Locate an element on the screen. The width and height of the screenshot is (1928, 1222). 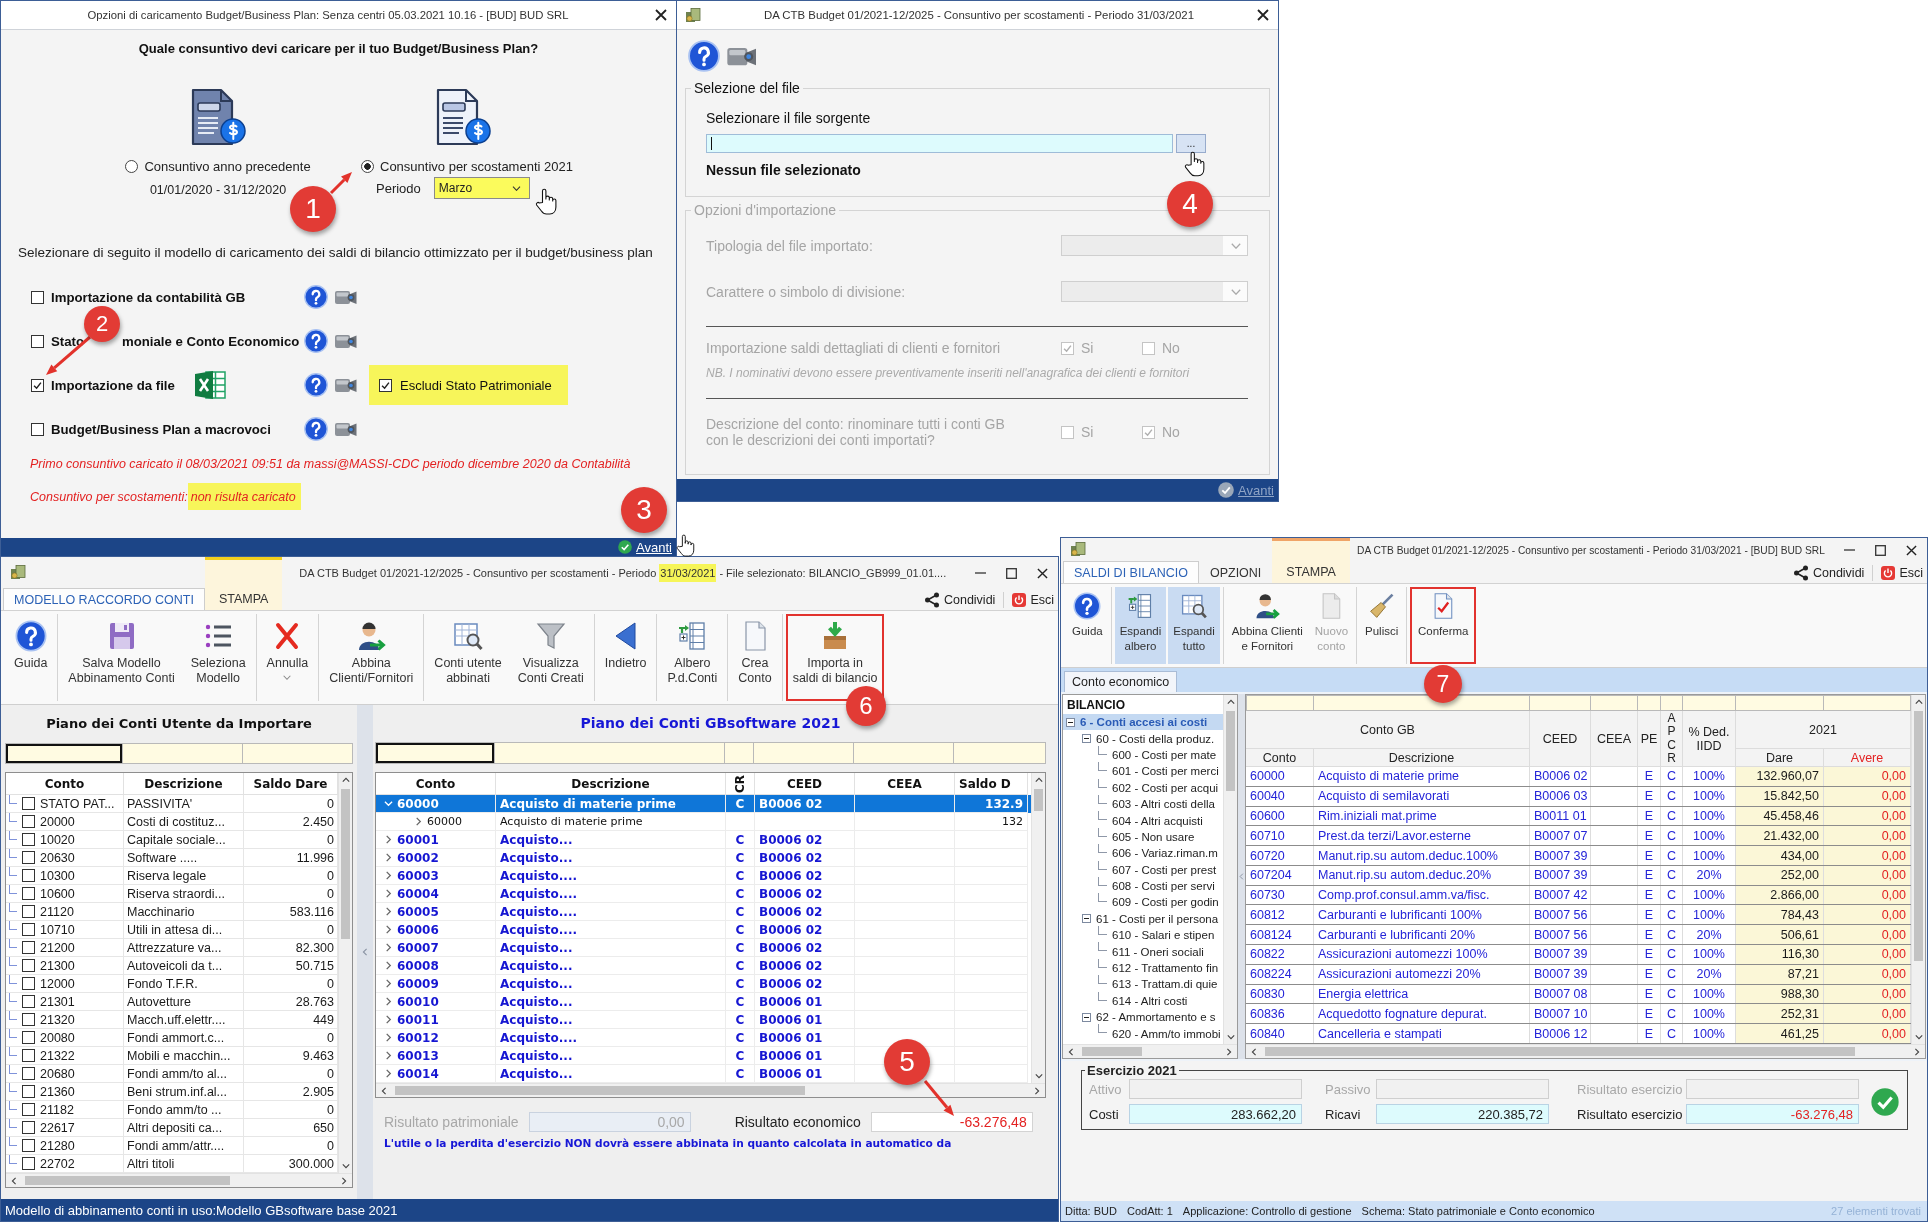
ribbon-tab: STAMPA is located at coordinates (243, 583).